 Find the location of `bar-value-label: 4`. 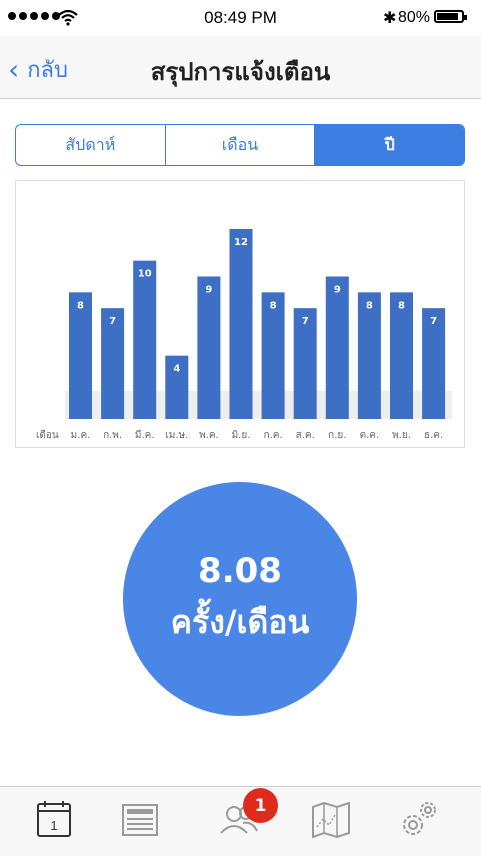

bar-value-label: 4 is located at coordinates (176, 369).